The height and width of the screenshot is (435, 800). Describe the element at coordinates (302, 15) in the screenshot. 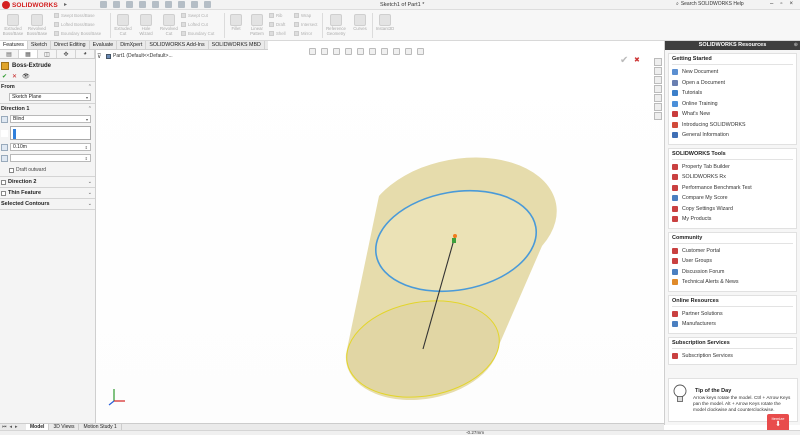

I see `wrap-button: Wrap` at that location.